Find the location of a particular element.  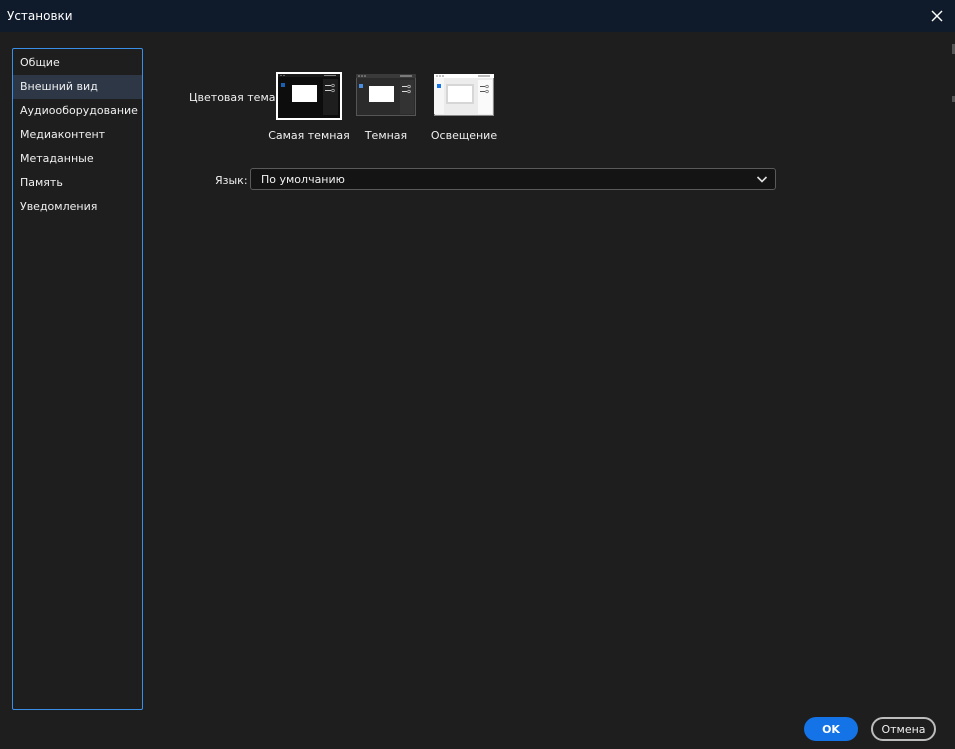

title-bar: Установки is located at coordinates (477, 16).